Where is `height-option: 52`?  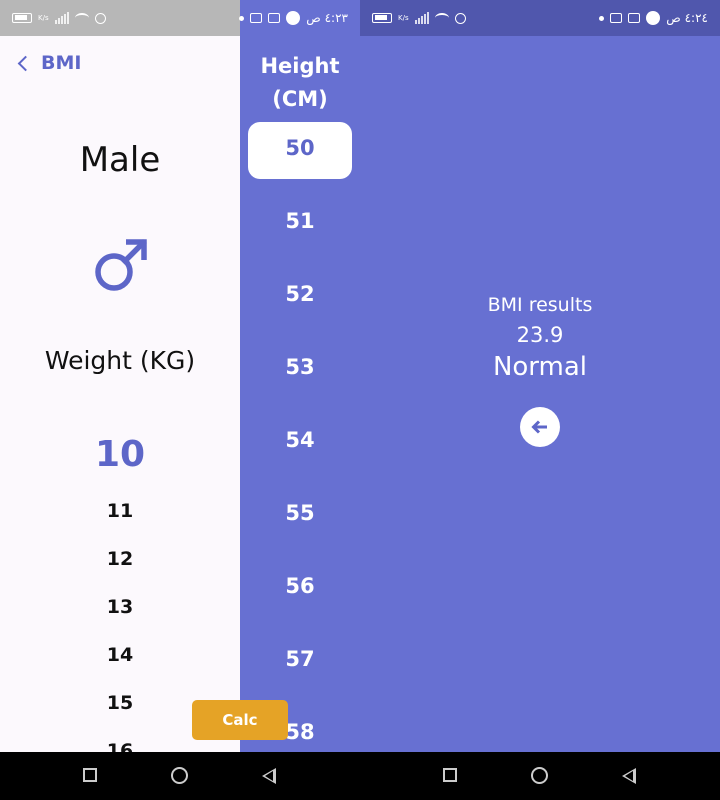
height-option: 52 is located at coordinates (300, 294).